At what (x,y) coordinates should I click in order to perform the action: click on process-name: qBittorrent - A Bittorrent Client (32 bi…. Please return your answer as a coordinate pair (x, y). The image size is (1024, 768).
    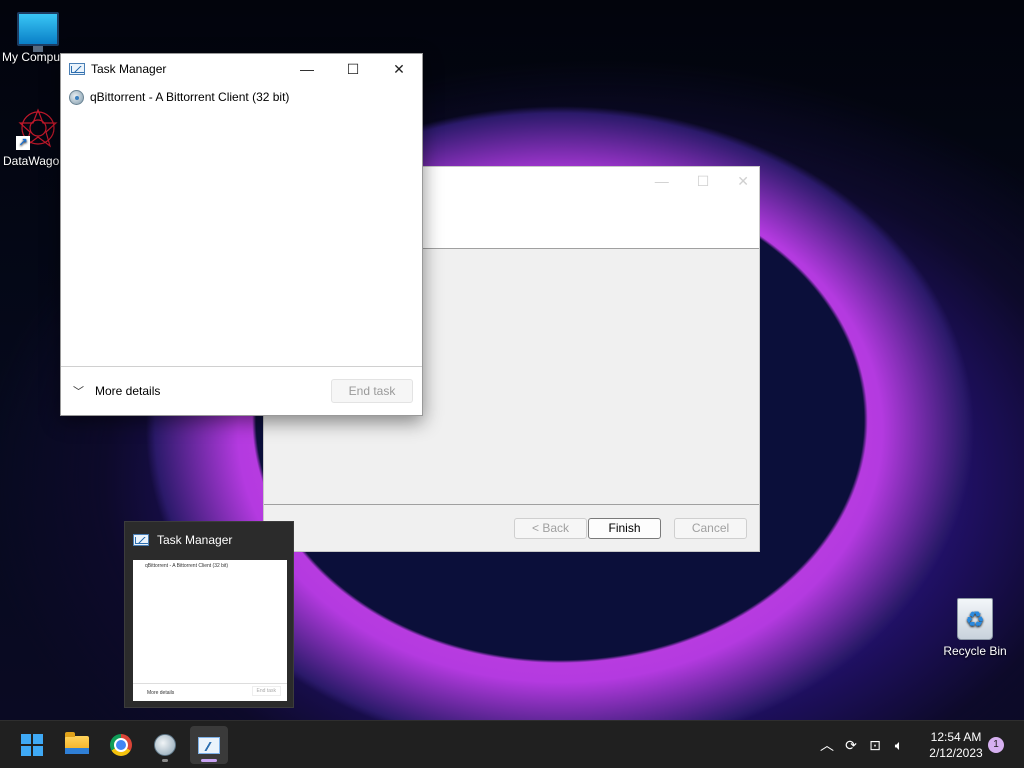
    Looking at the image, I should click on (190, 97).